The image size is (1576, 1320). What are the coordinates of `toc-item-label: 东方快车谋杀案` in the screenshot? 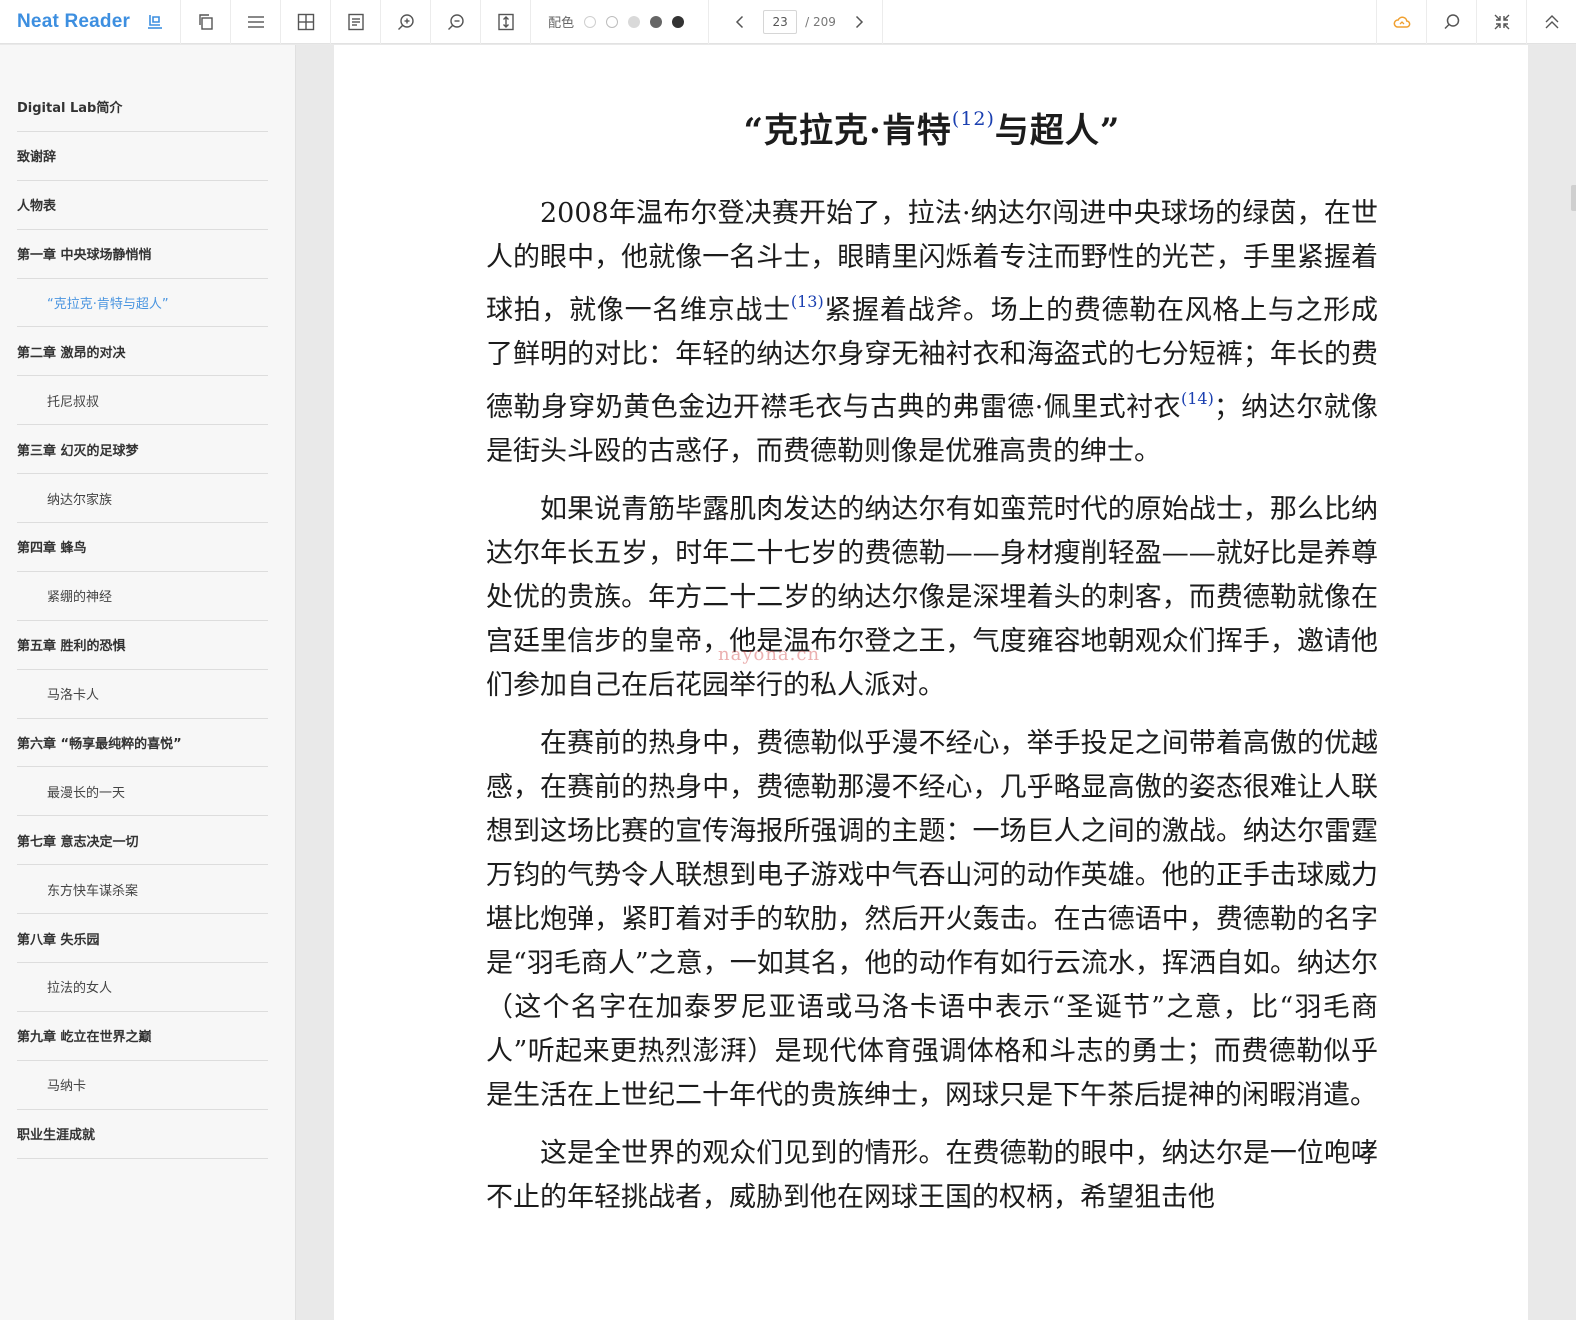 It's located at (93, 891).